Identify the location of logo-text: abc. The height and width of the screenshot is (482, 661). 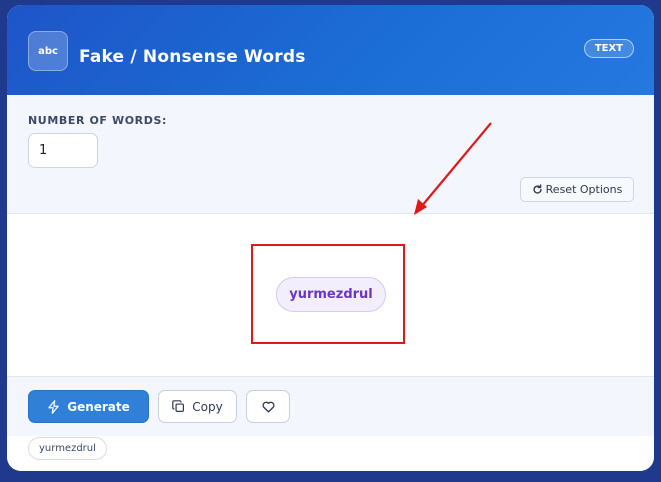
(48, 51).